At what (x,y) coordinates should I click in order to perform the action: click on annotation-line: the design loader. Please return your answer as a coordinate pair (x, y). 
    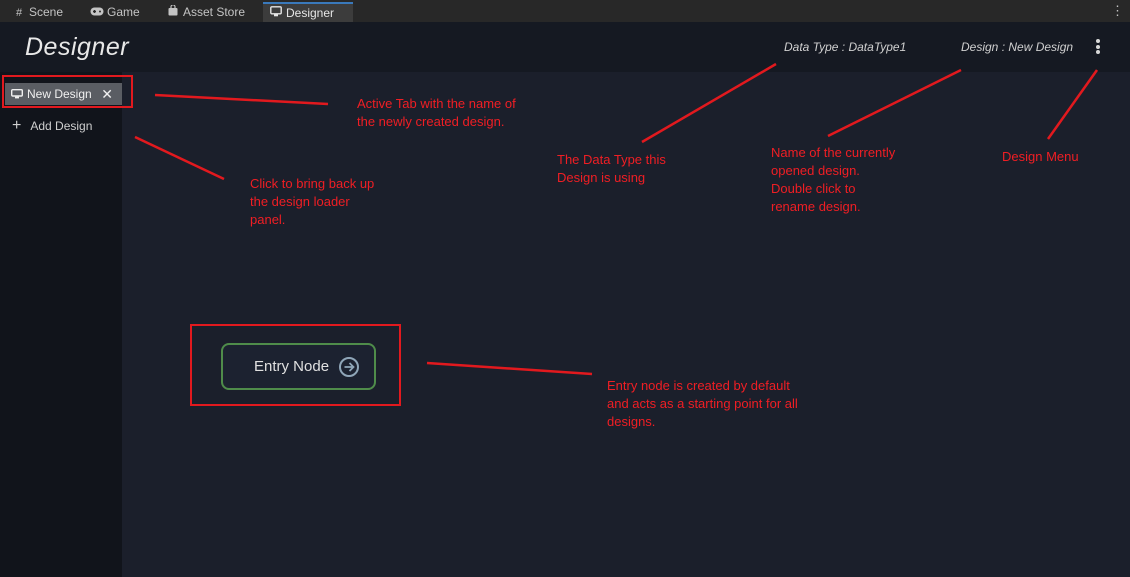
    Looking at the image, I should click on (300, 201).